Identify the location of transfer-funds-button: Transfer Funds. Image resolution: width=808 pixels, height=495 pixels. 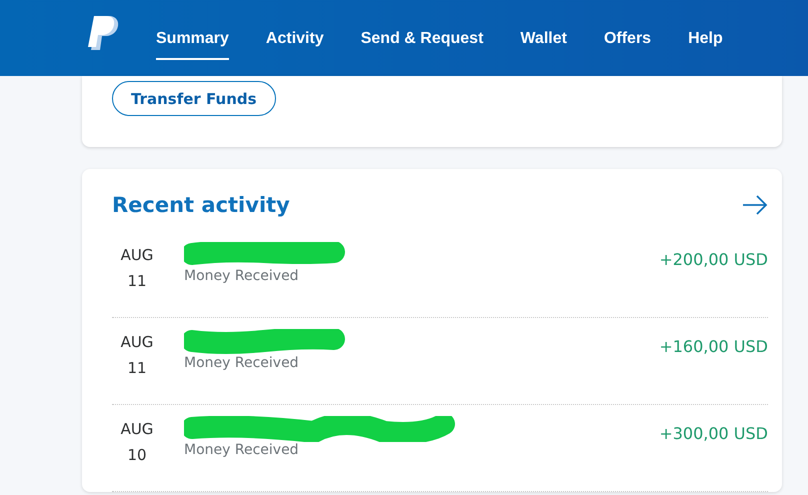
(194, 98).